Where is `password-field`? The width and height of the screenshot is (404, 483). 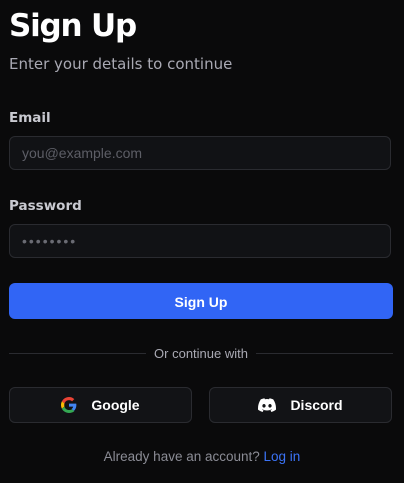 password-field is located at coordinates (200, 241).